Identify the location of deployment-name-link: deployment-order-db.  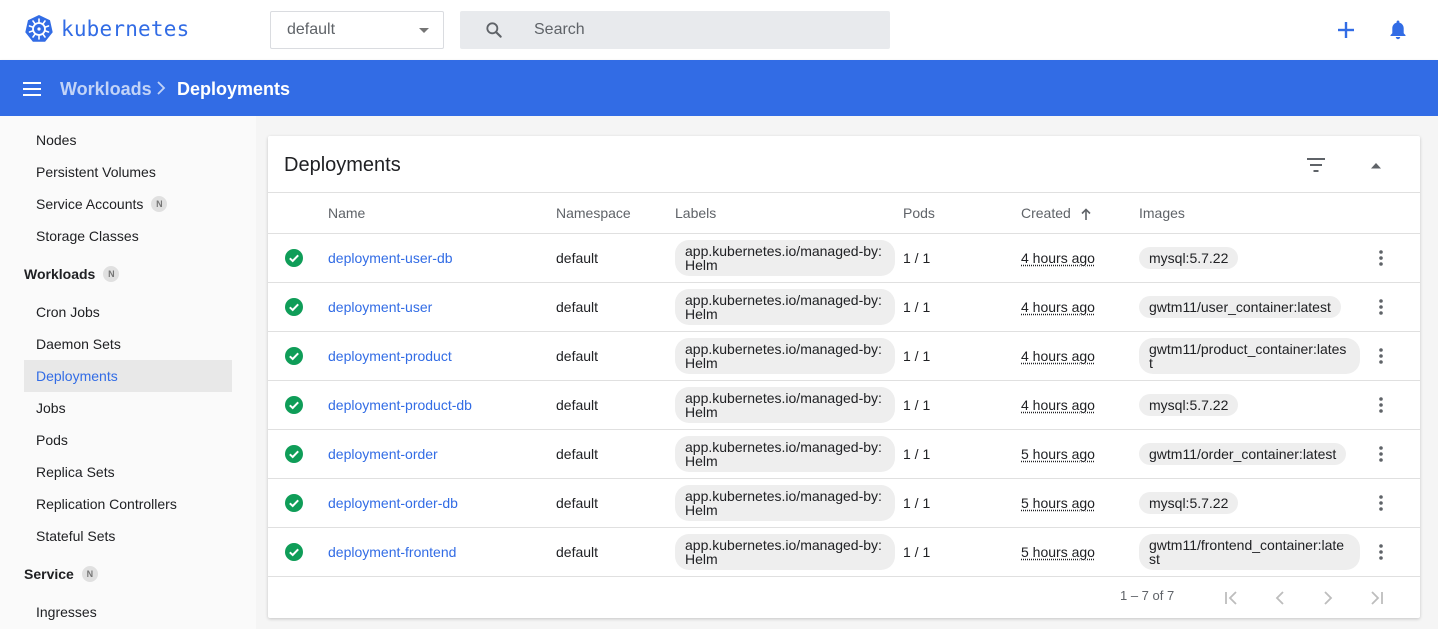
(393, 503).